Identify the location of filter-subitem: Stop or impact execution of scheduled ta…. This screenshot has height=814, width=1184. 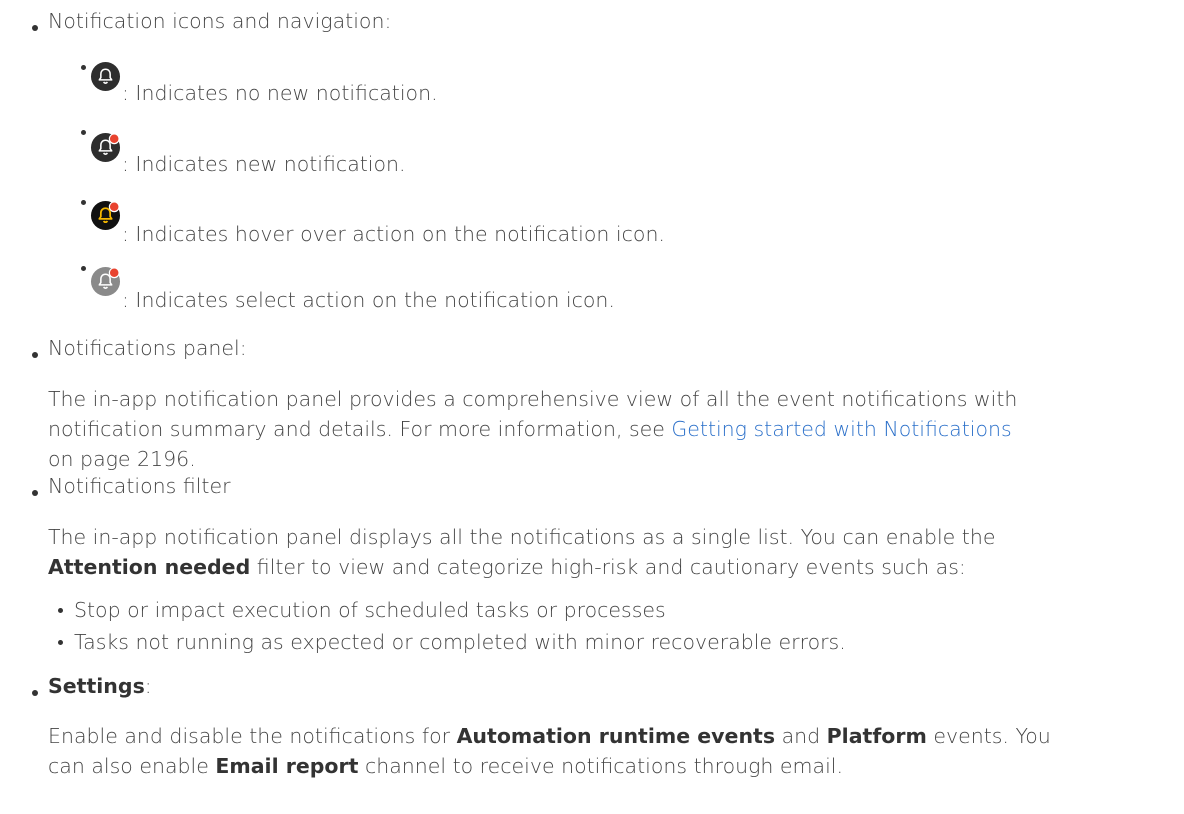
(370, 610).